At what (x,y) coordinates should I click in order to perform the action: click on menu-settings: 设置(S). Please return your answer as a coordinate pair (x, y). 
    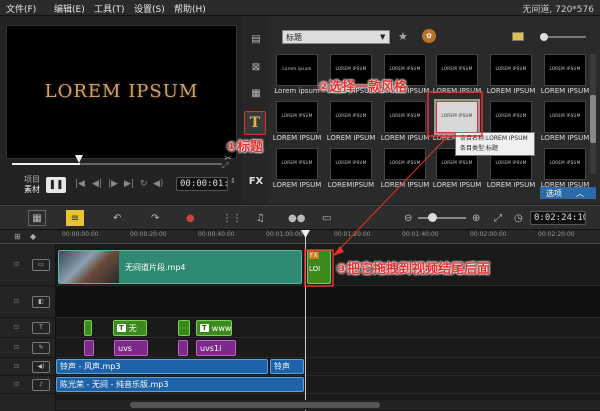
    Looking at the image, I should click on (149, 8).